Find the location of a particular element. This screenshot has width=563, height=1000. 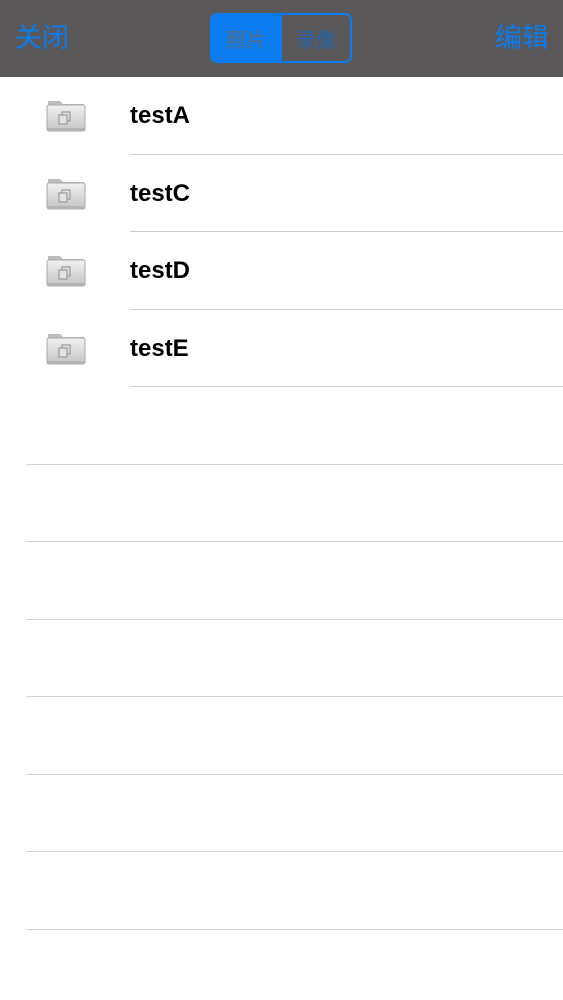

folder-name: testA is located at coordinates (160, 115).